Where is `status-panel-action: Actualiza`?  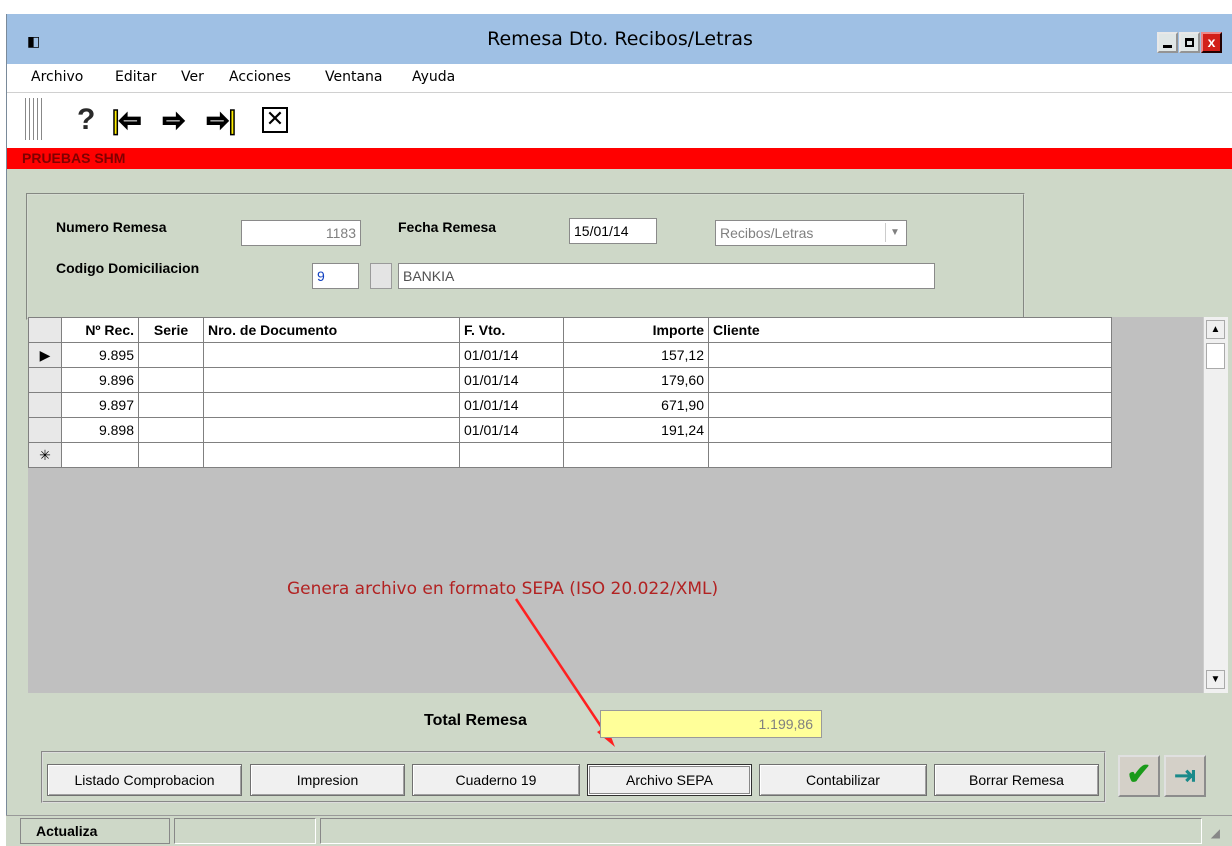 status-panel-action: Actualiza is located at coordinates (95, 831).